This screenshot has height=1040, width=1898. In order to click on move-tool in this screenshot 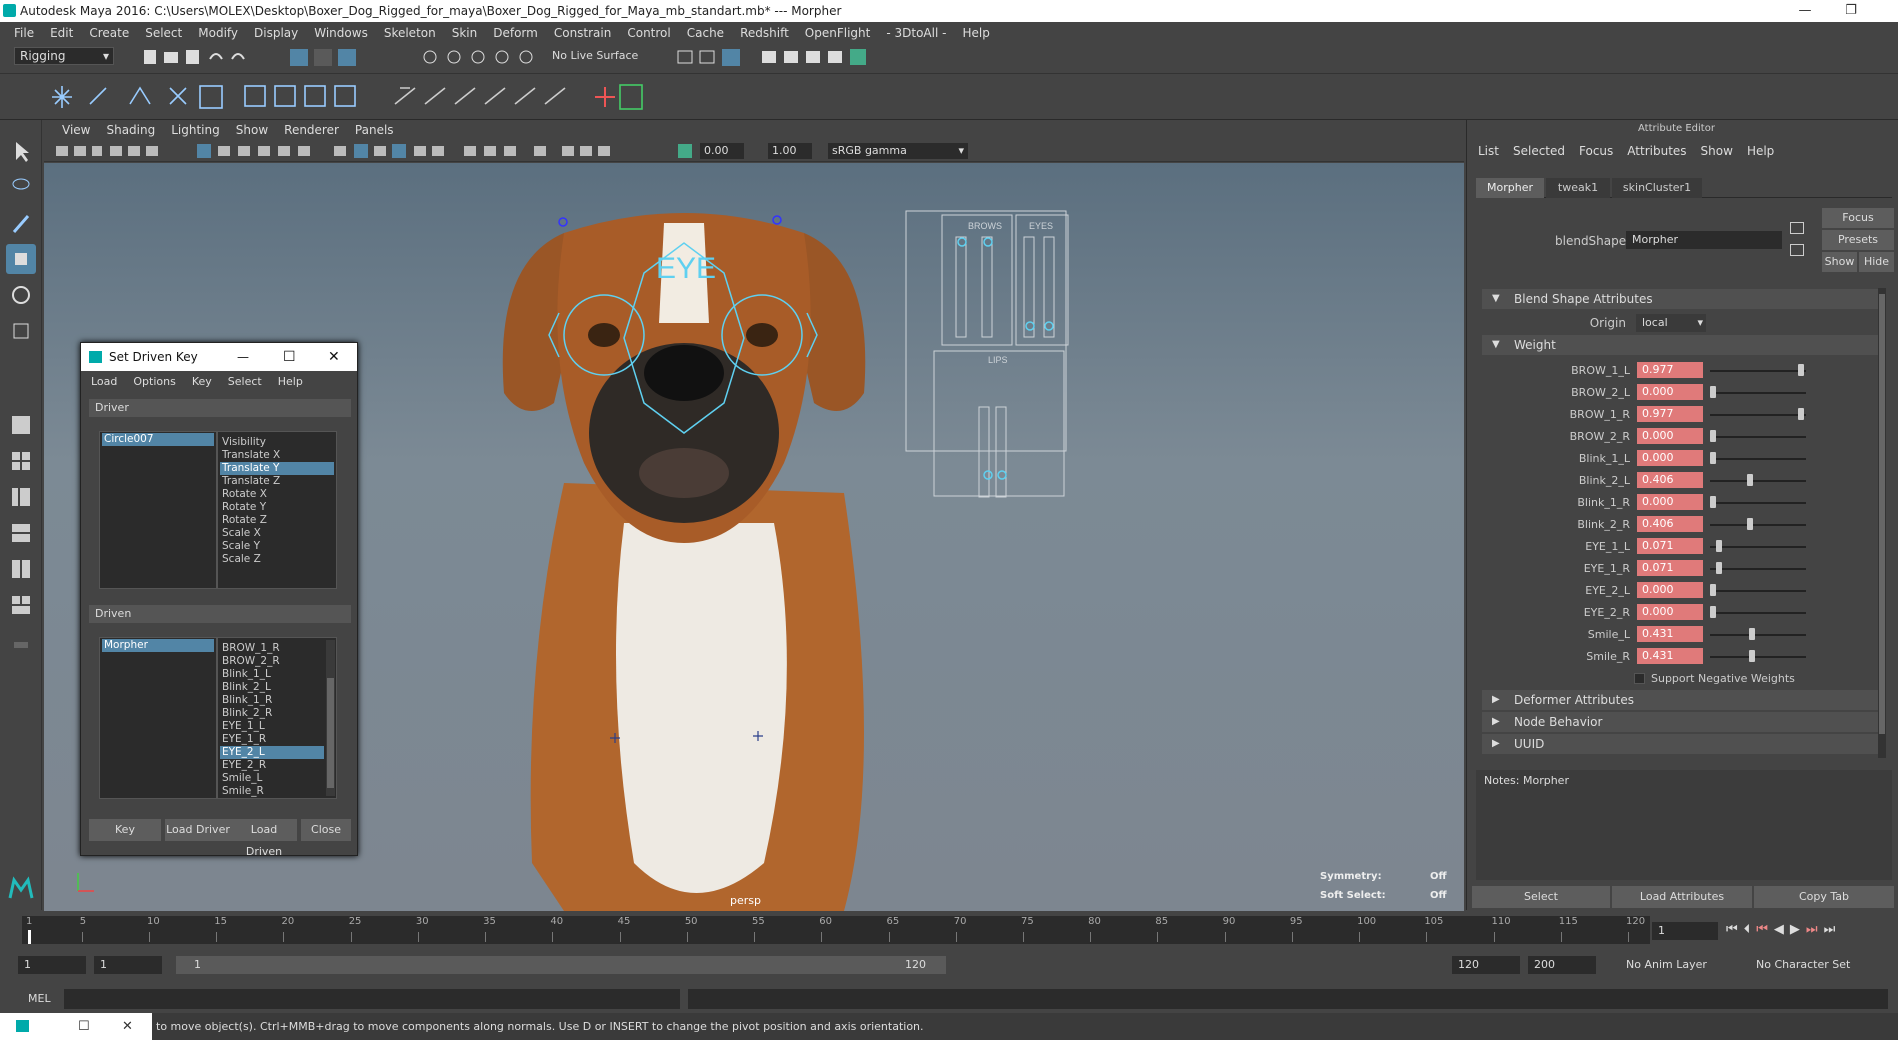, I will do `click(21, 259)`.